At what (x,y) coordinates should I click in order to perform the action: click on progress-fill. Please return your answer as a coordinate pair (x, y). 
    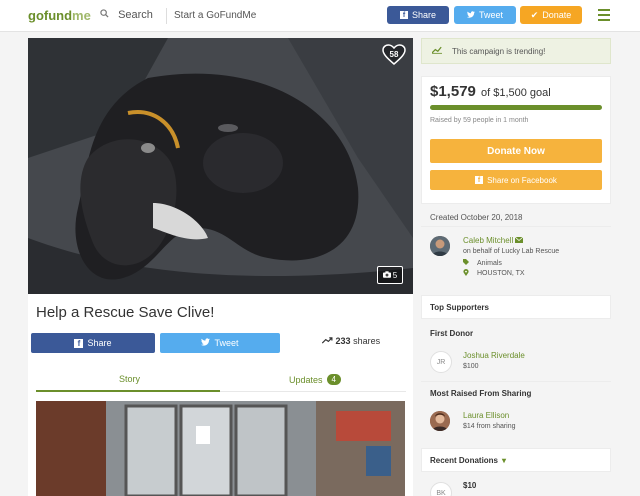
    Looking at the image, I should click on (516, 107).